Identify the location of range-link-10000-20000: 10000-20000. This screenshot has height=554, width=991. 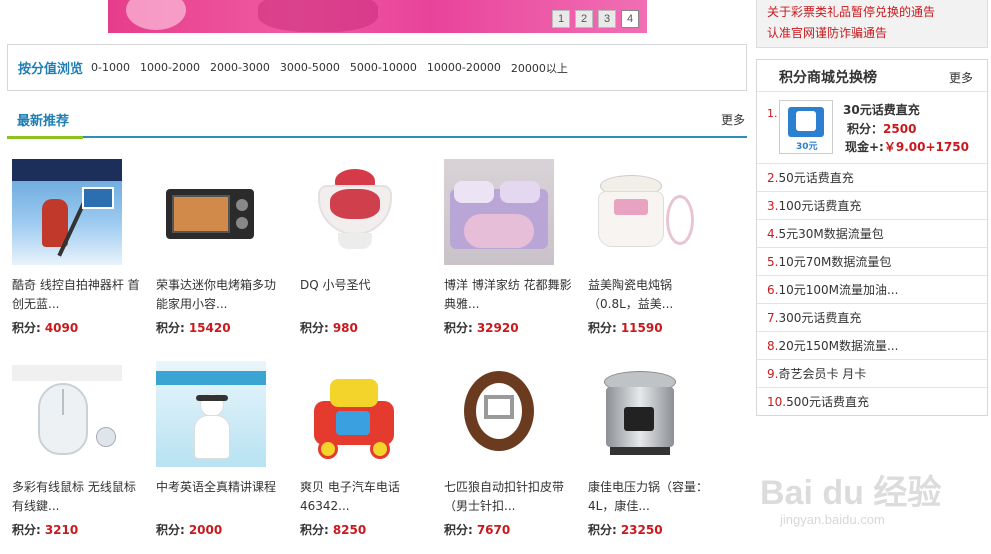
(464, 67).